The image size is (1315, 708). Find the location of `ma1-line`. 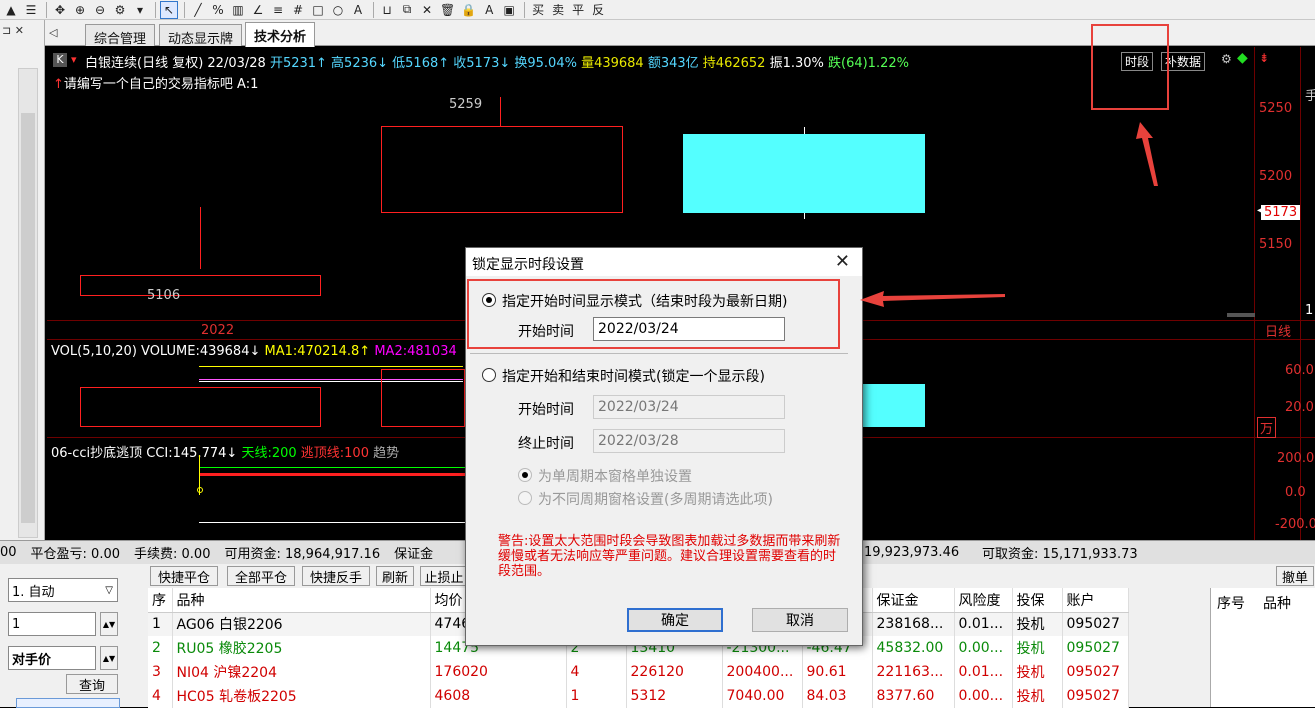

ma1-line is located at coordinates (331, 366).